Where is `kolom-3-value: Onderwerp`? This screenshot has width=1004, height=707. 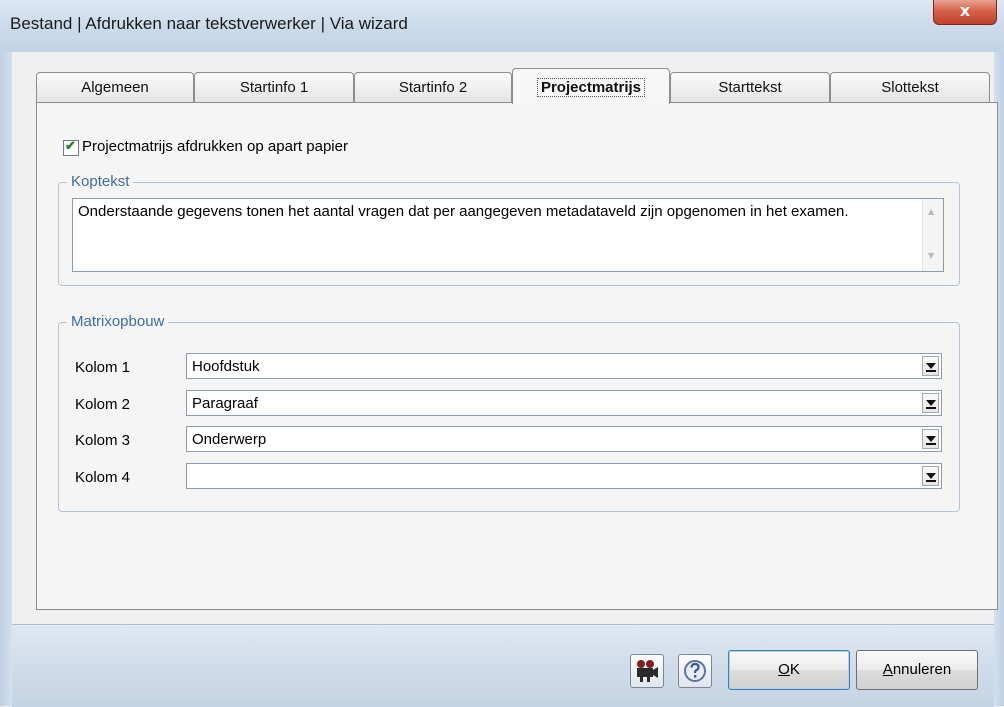
kolom-3-value: Onderwerp is located at coordinates (229, 439).